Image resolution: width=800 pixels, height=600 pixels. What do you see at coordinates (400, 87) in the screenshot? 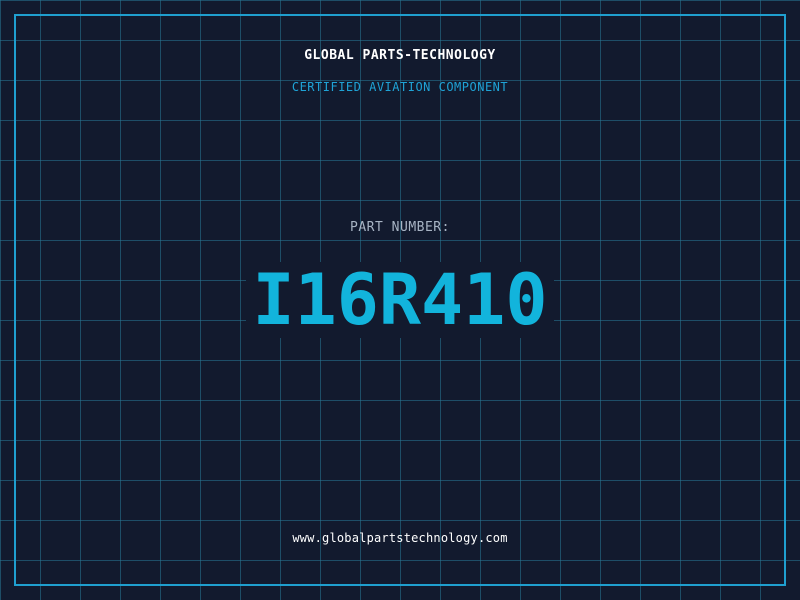
I see `certification-subtitle: CERTIFIED AVIATION COMPONENT` at bounding box center [400, 87].